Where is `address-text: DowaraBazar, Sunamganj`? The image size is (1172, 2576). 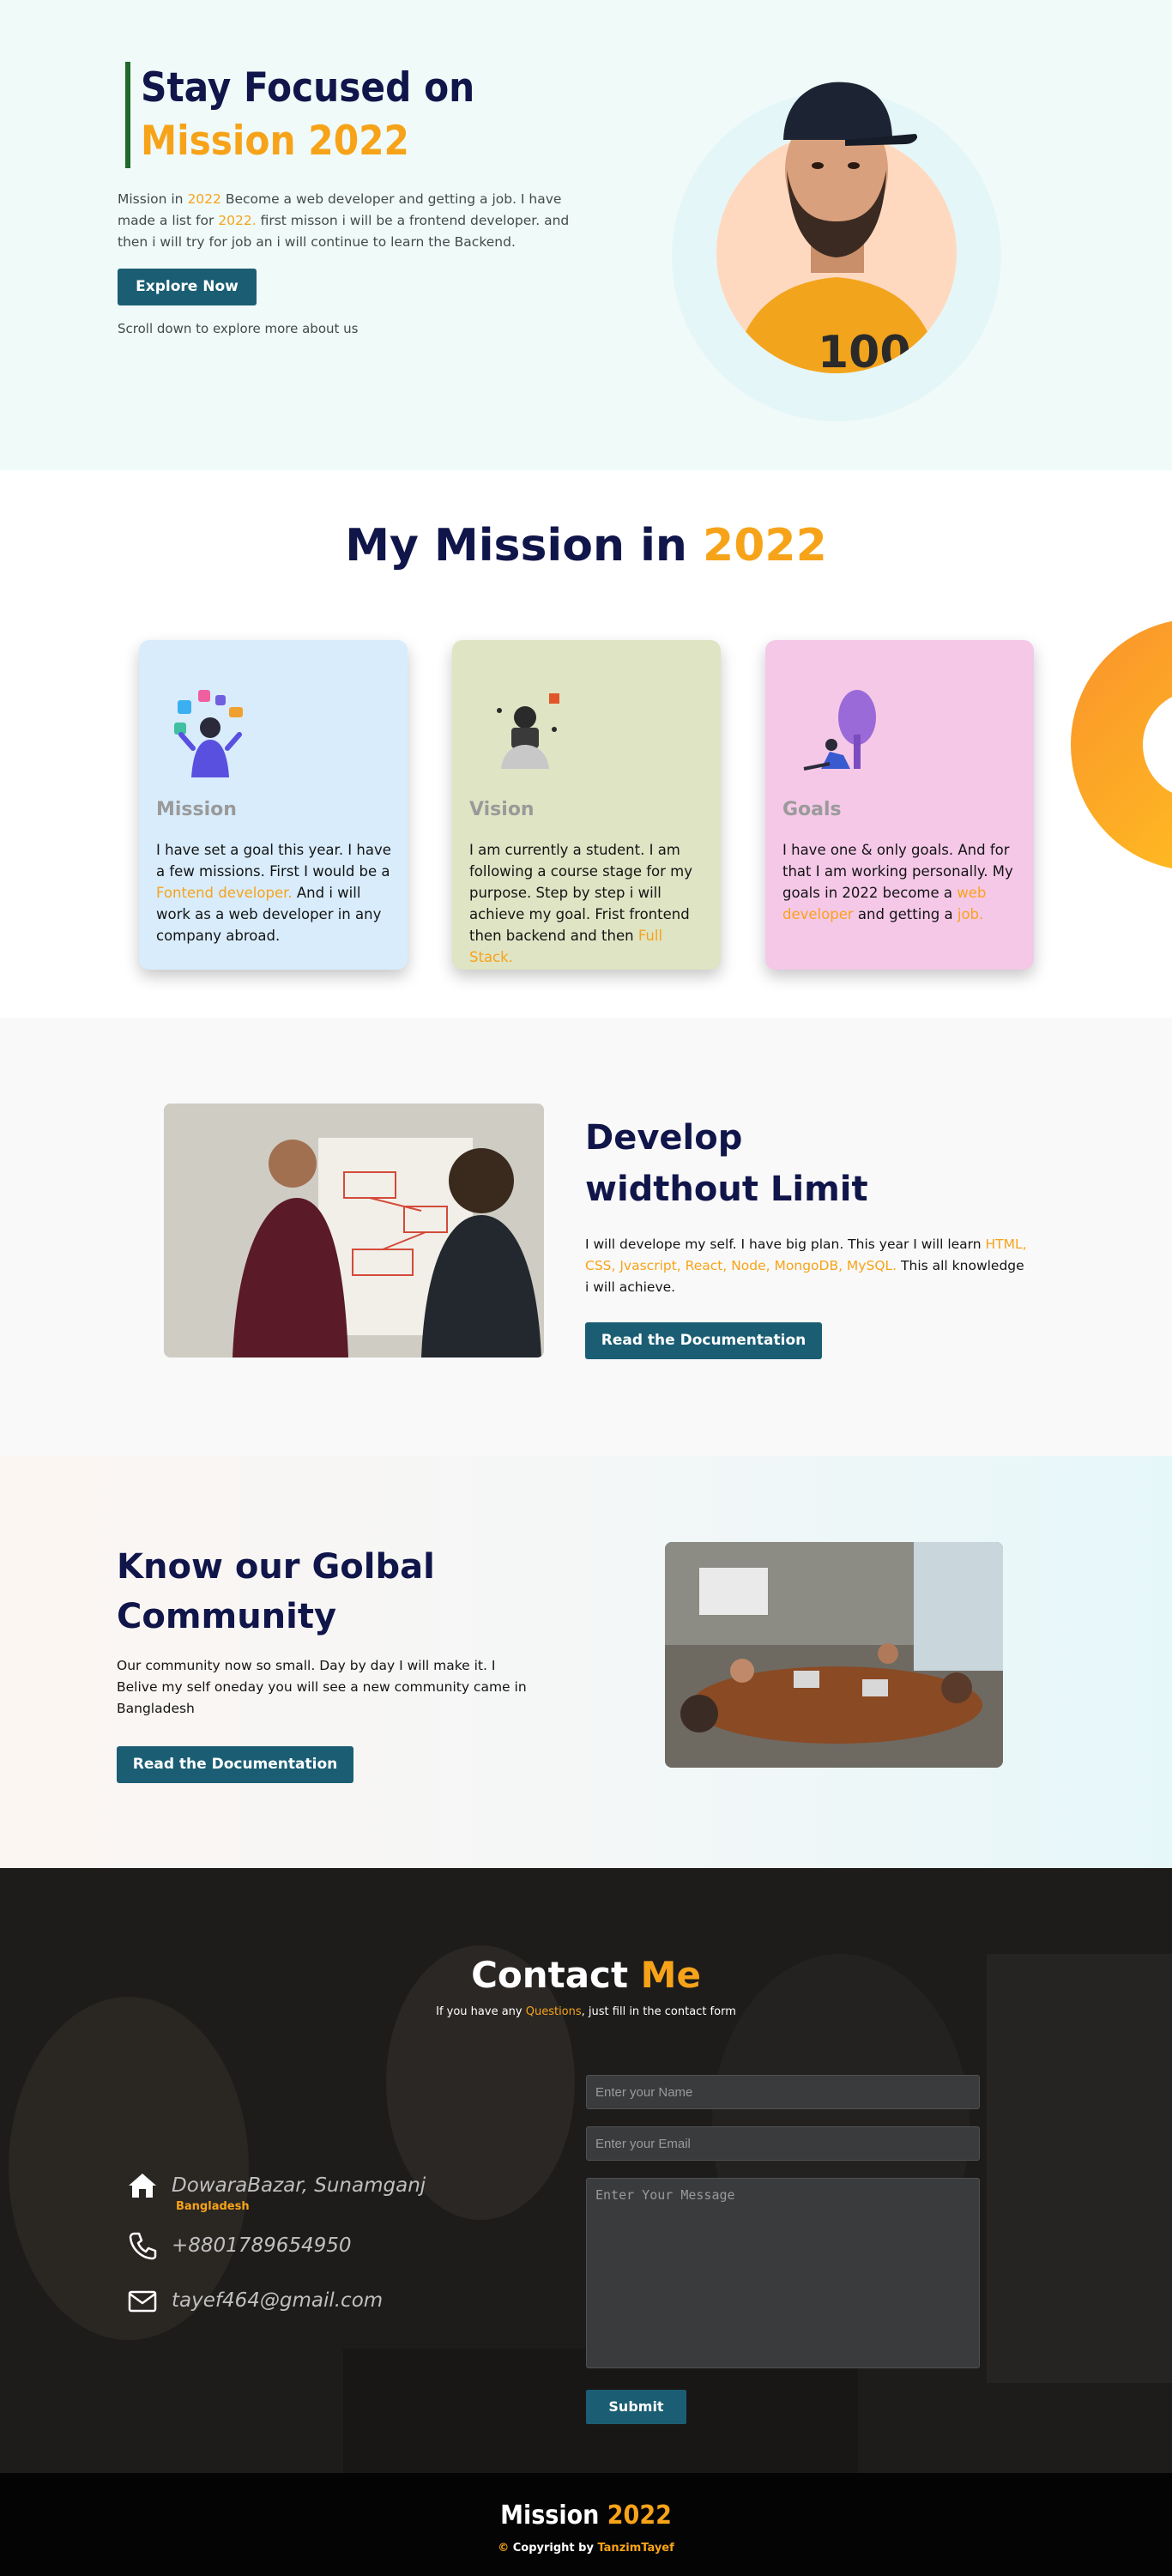 address-text: DowaraBazar, Sunamganj is located at coordinates (299, 2185).